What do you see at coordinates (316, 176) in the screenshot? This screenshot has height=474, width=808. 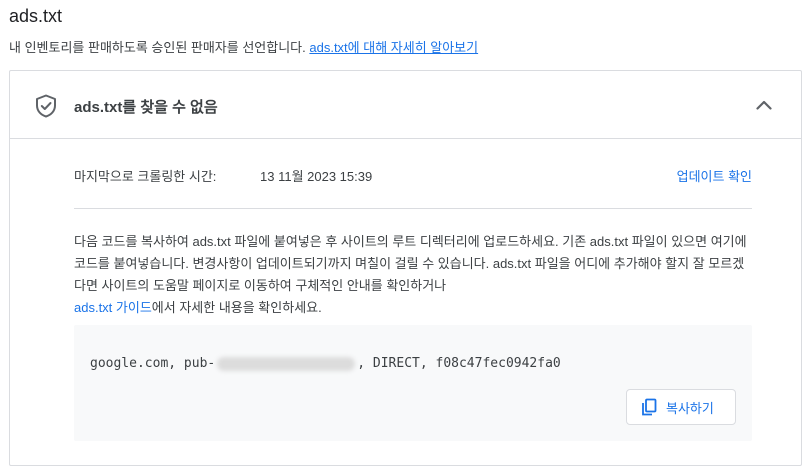 I see `last-crawl-time: 13 11월 2023 15:39` at bounding box center [316, 176].